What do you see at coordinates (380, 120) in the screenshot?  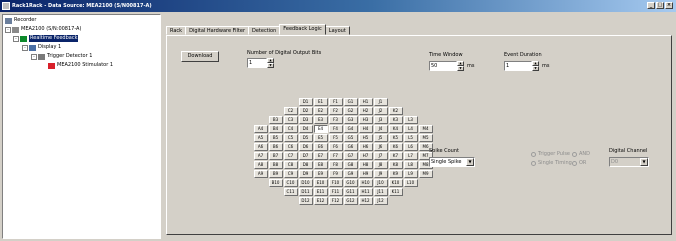 I see `electrode-cell-j3: J3` at bounding box center [380, 120].